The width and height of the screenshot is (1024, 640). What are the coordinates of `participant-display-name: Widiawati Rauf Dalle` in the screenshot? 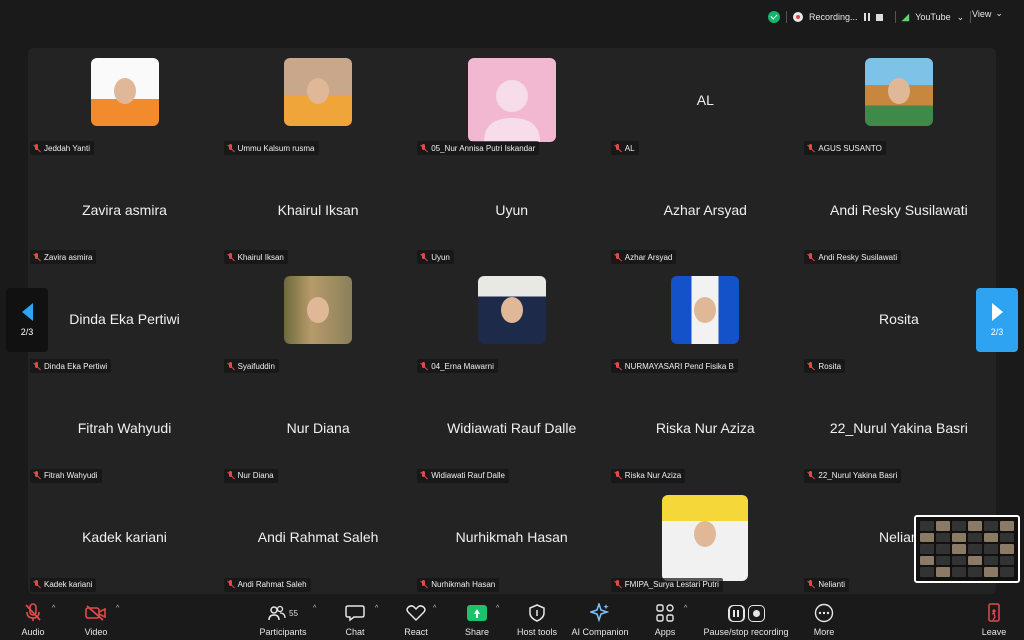 It's located at (512, 427).